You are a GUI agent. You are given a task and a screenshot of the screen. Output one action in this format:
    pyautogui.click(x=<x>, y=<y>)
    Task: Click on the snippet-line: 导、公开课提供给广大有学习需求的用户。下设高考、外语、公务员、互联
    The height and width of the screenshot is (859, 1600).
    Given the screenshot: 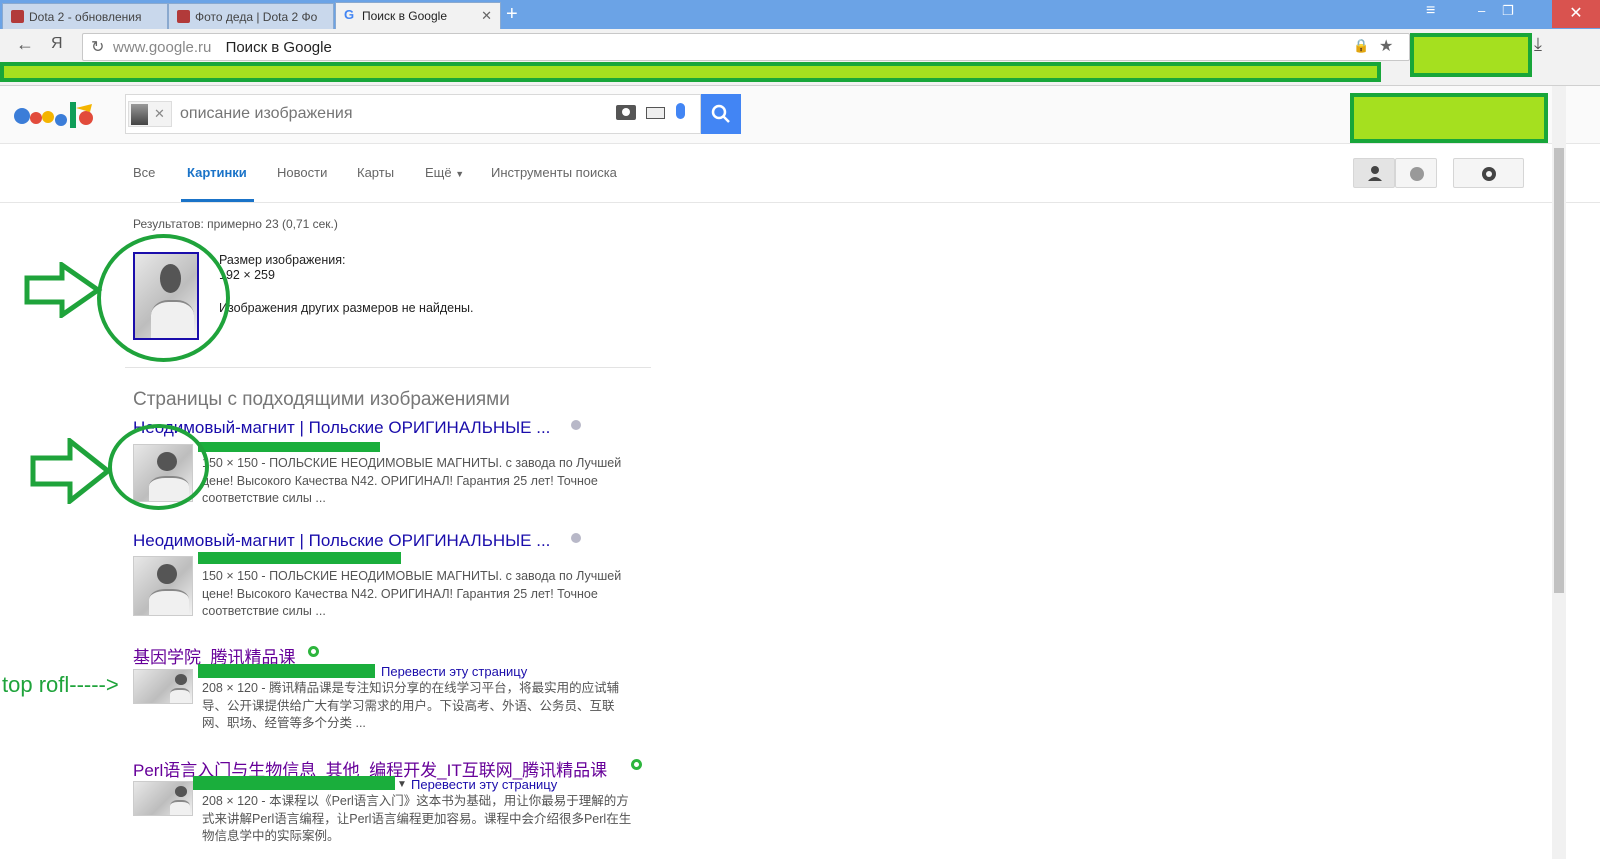 What is the action you would take?
    pyautogui.click(x=408, y=705)
    